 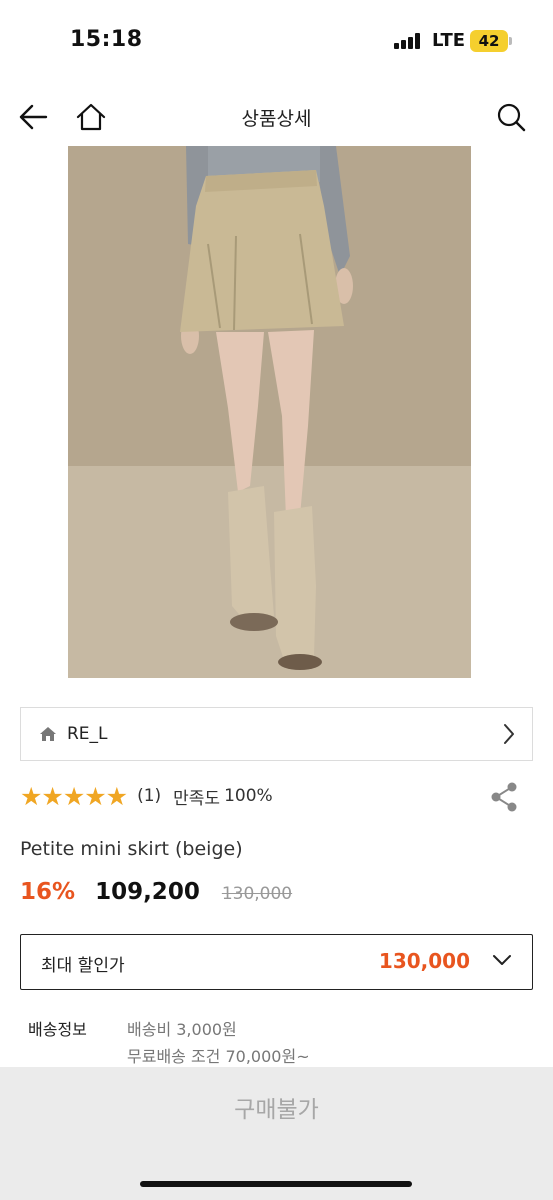 What do you see at coordinates (509, 736) in the screenshot?
I see `chevron-right-icon` at bounding box center [509, 736].